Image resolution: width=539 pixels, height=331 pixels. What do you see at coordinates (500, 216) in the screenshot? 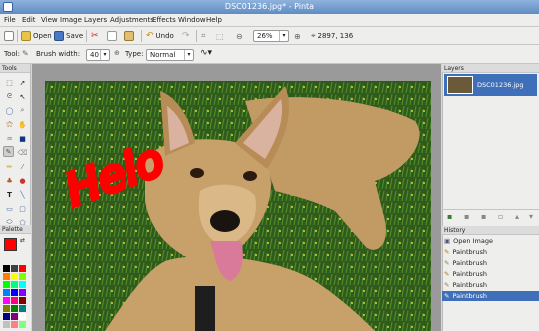
I see `merge-layer-icon: ▫` at bounding box center [500, 216].